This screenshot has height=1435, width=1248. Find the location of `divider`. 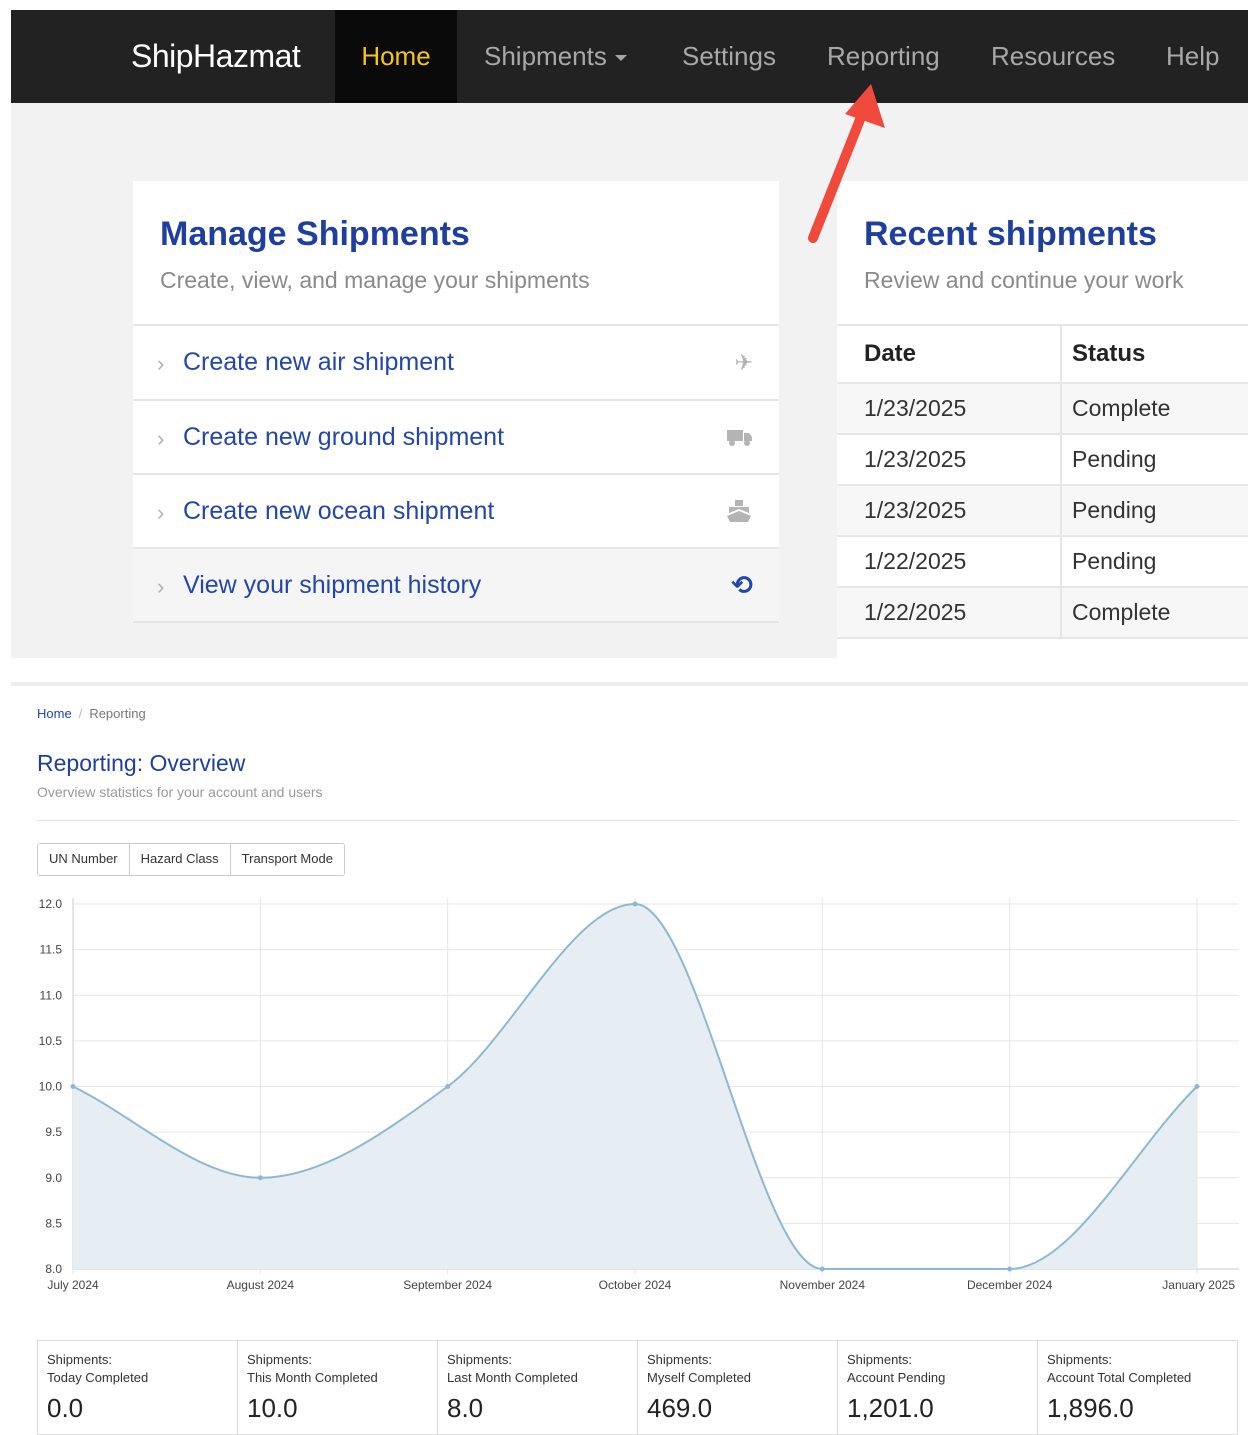

divider is located at coordinates (637, 820).